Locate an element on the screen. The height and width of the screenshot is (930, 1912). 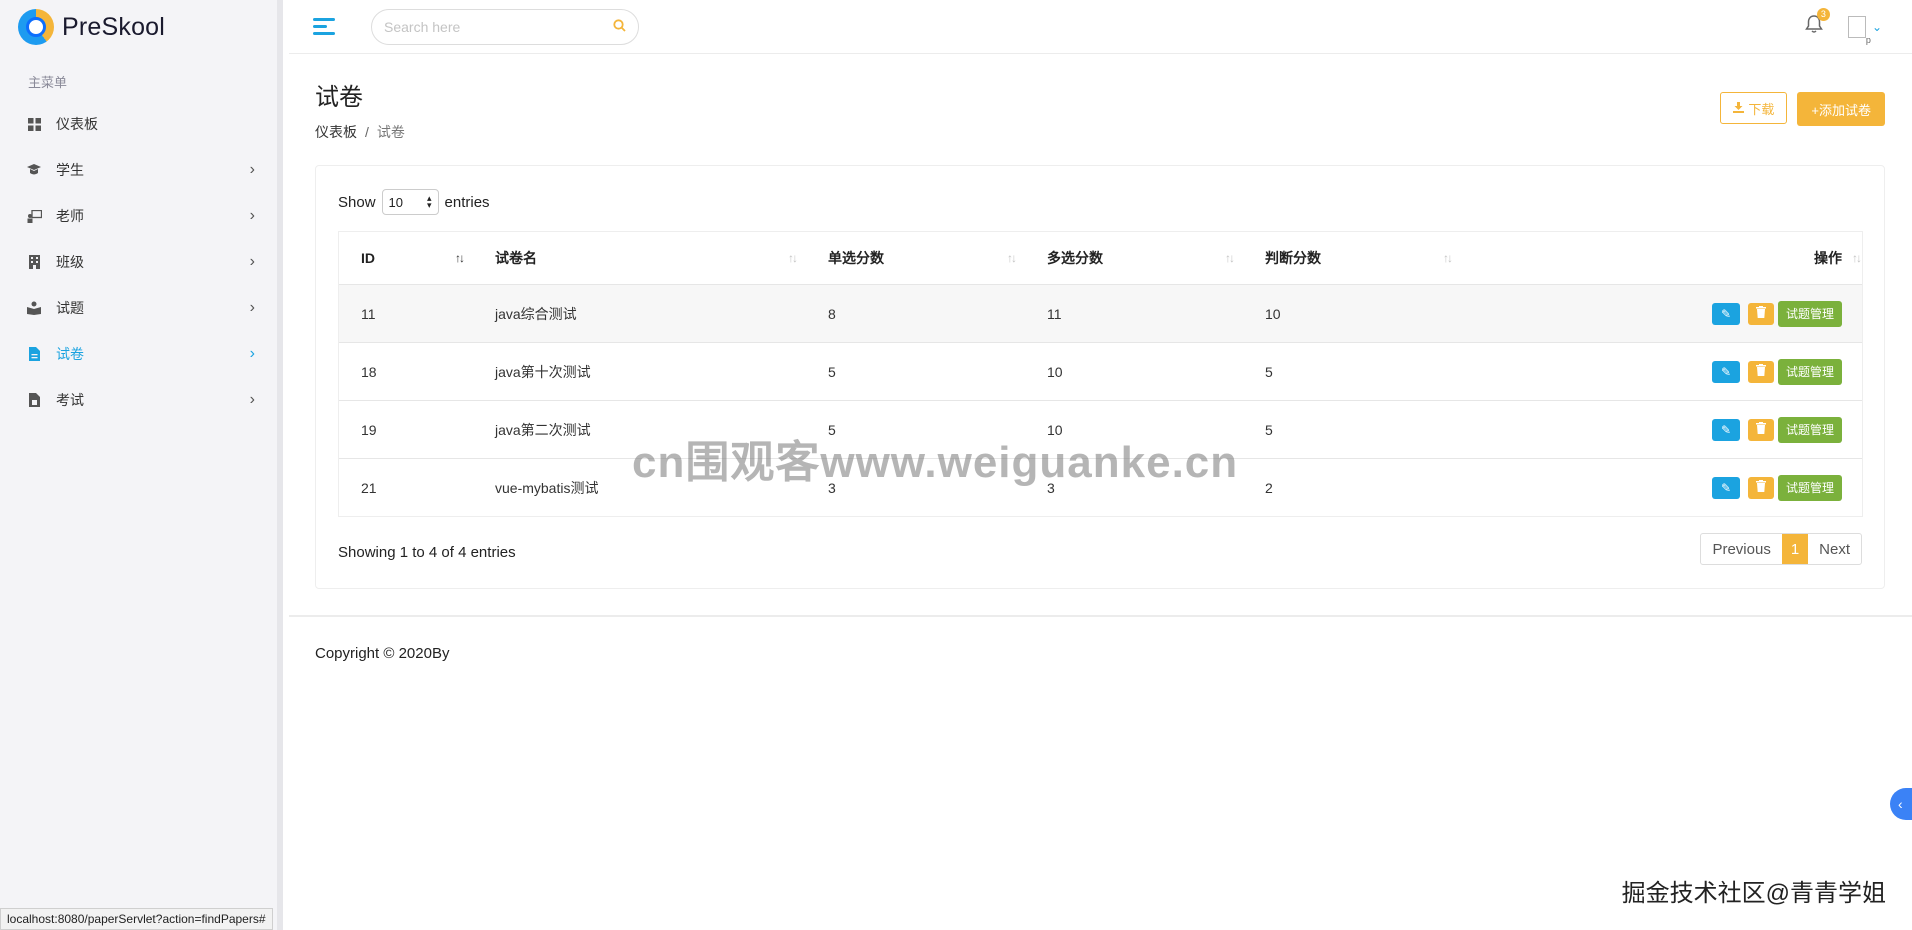
sidebar-item-papers: 试卷 › is located at coordinates (138, 354).